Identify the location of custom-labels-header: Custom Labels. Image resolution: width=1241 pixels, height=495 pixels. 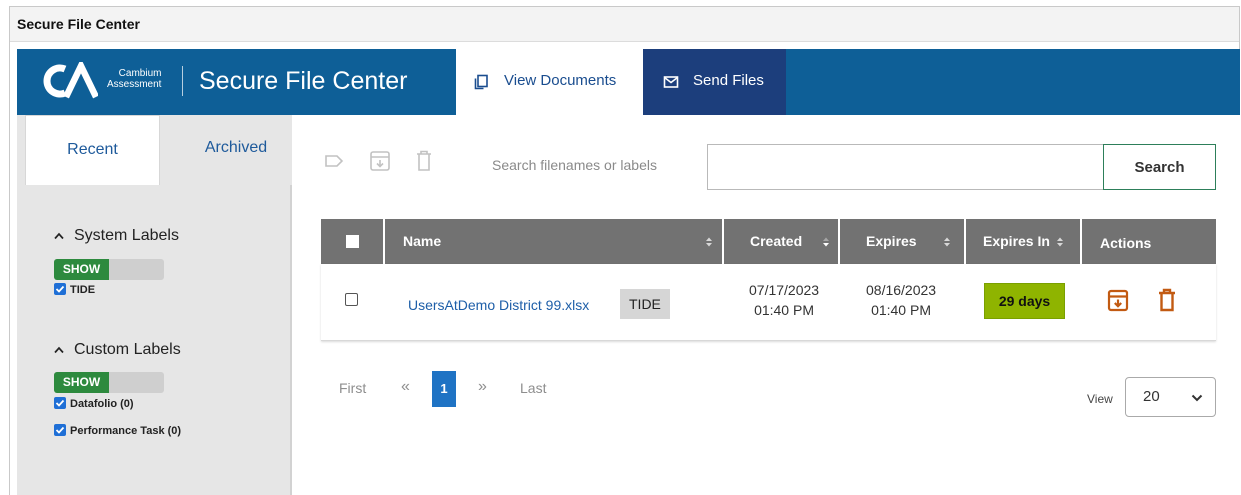
(117, 350).